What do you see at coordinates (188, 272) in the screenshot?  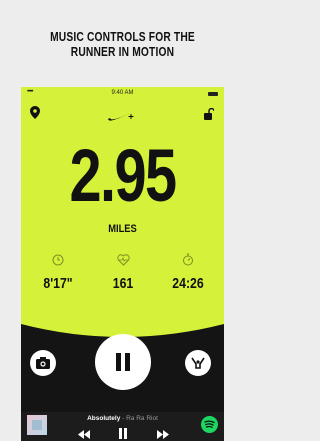 I see `duration-stat: 24:26` at bounding box center [188, 272].